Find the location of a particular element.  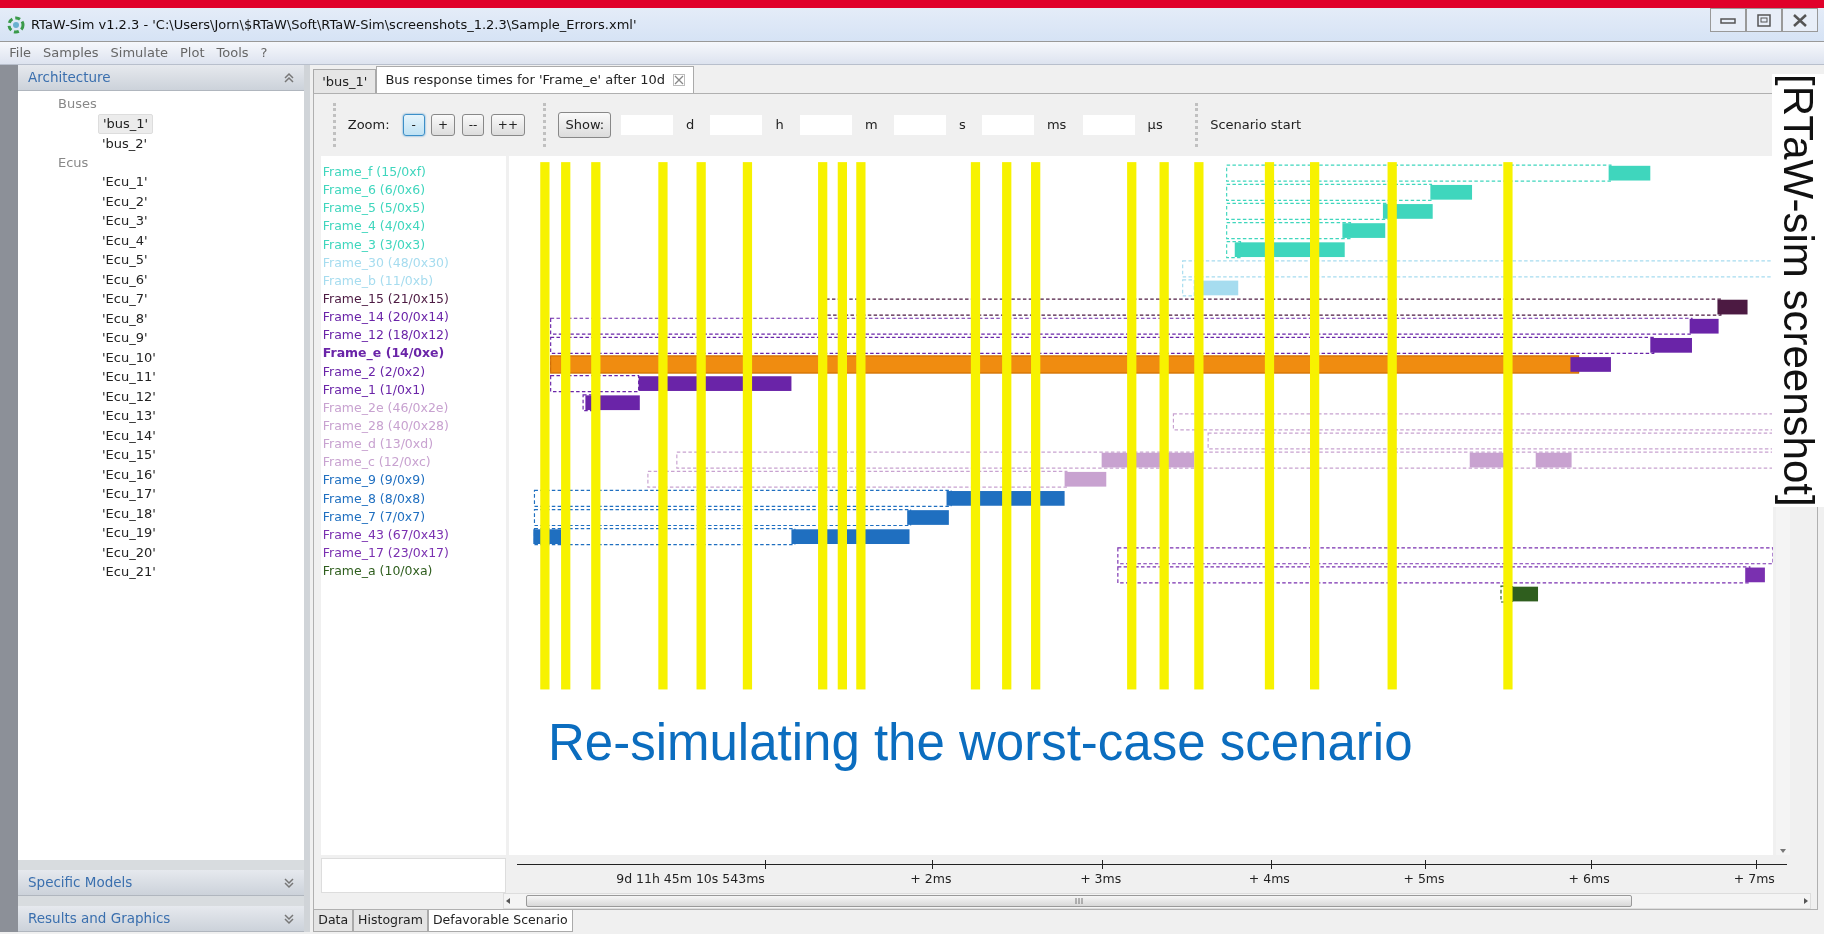

frame-label: Frame_8 (8/0x8) is located at coordinates (374, 498).